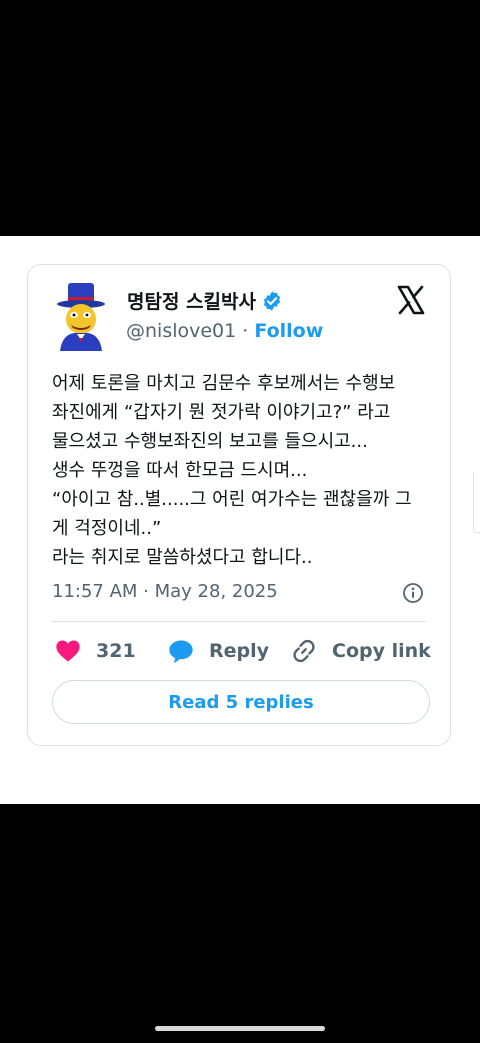 The height and width of the screenshot is (1043, 480). I want to click on follow-button: Follow, so click(288, 331).